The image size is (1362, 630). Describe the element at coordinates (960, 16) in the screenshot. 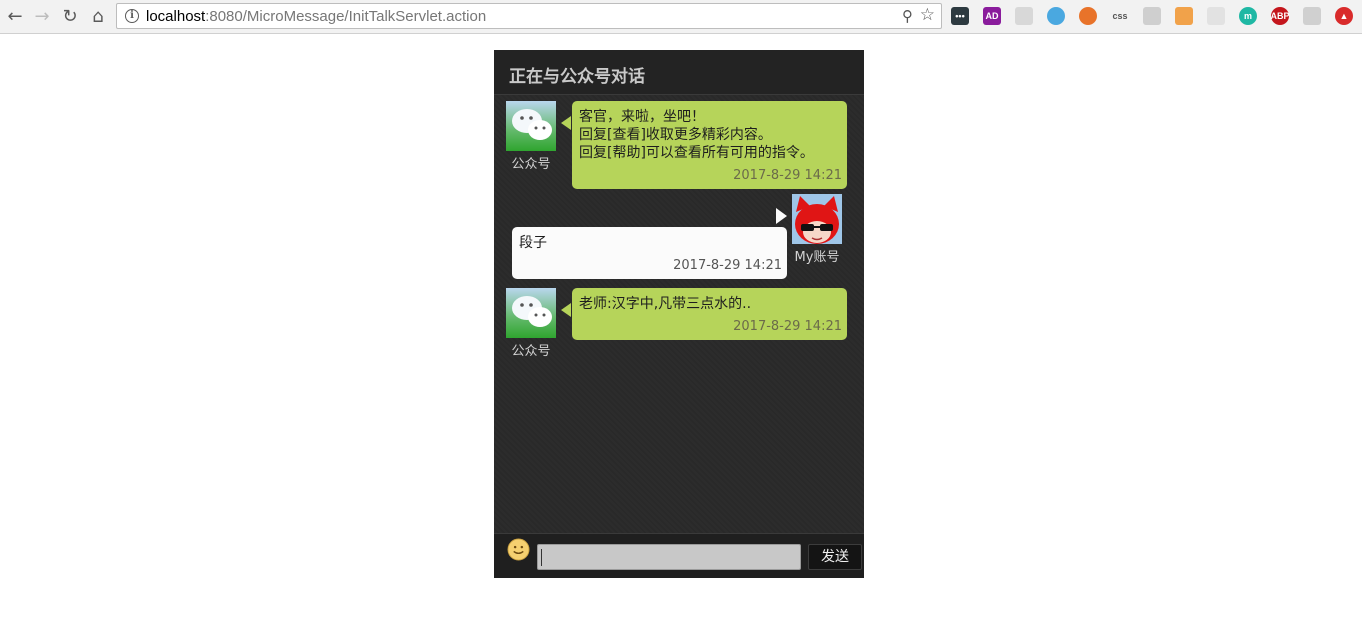

I see `dots-extension-icon: •••` at that location.